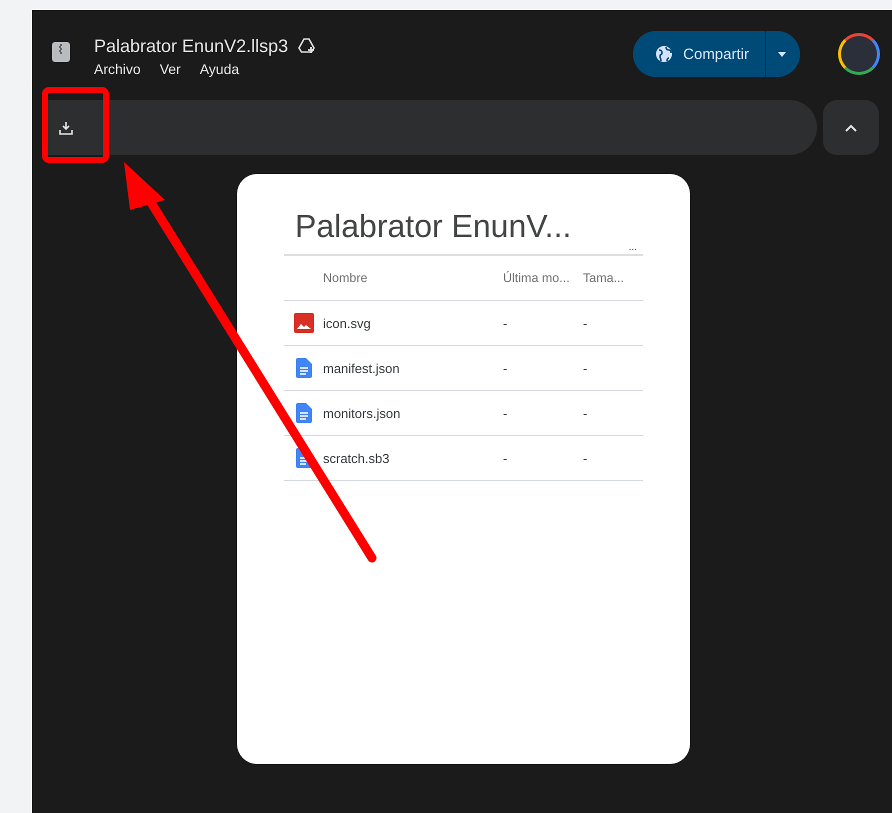  What do you see at coordinates (463, 368) in the screenshot?
I see `file-row: manifest.json - -` at bounding box center [463, 368].